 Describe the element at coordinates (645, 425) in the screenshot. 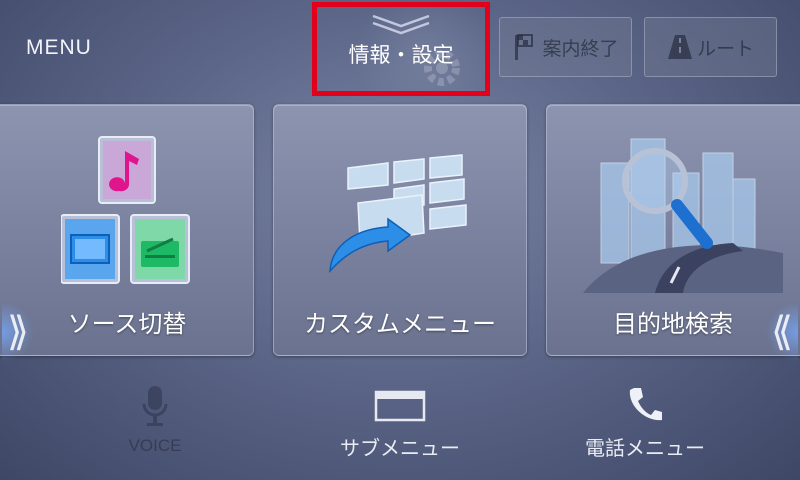

I see `phone-menu-button: 電話メニュー` at that location.